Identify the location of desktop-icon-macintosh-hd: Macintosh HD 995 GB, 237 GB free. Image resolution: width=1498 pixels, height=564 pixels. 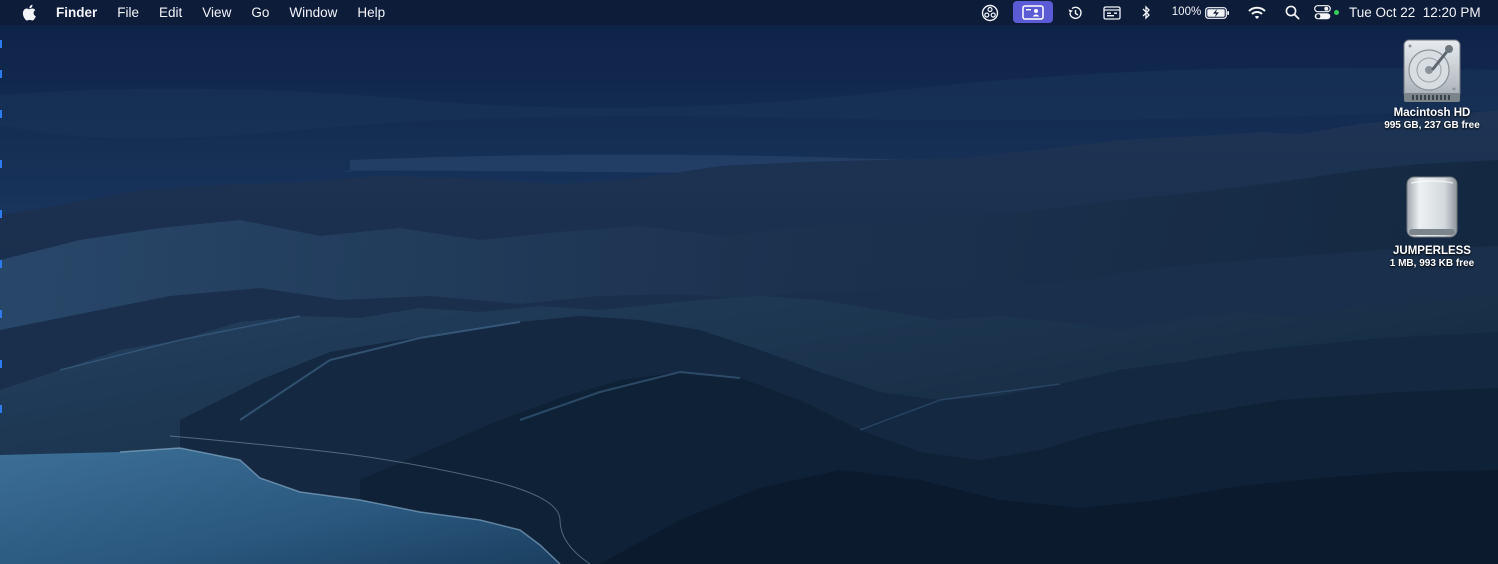
(1432, 84).